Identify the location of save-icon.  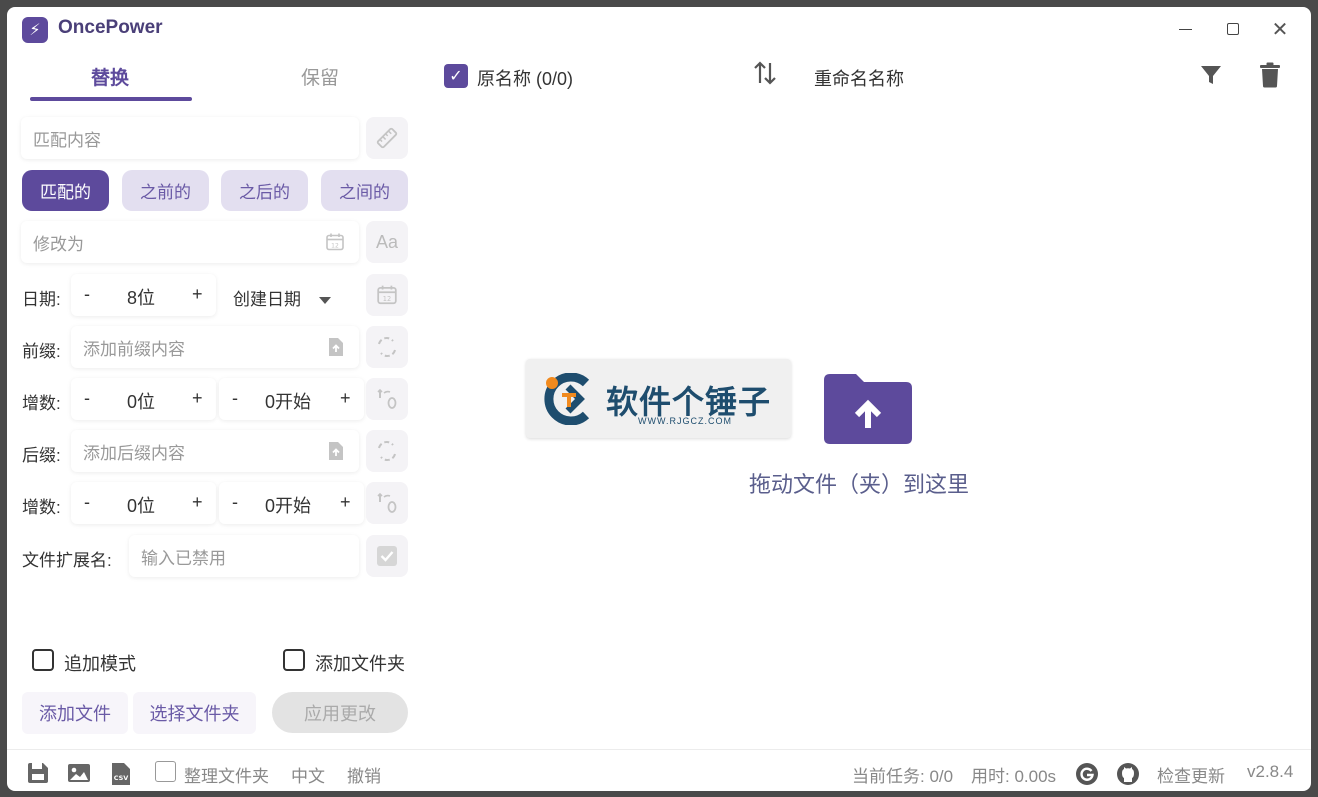
(38, 773).